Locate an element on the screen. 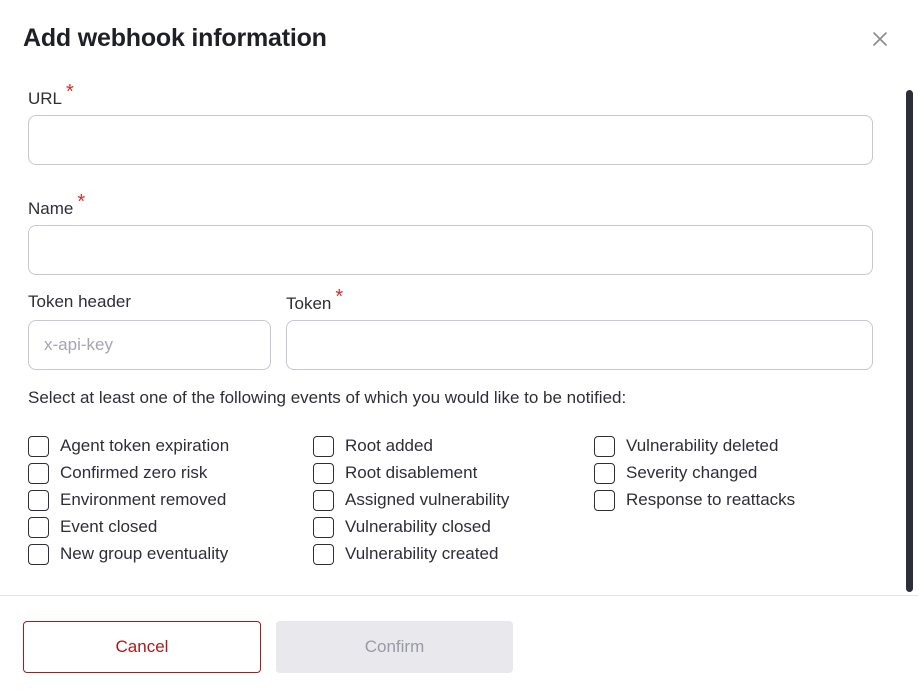 This screenshot has width=918, height=697. close-button is located at coordinates (880, 39).